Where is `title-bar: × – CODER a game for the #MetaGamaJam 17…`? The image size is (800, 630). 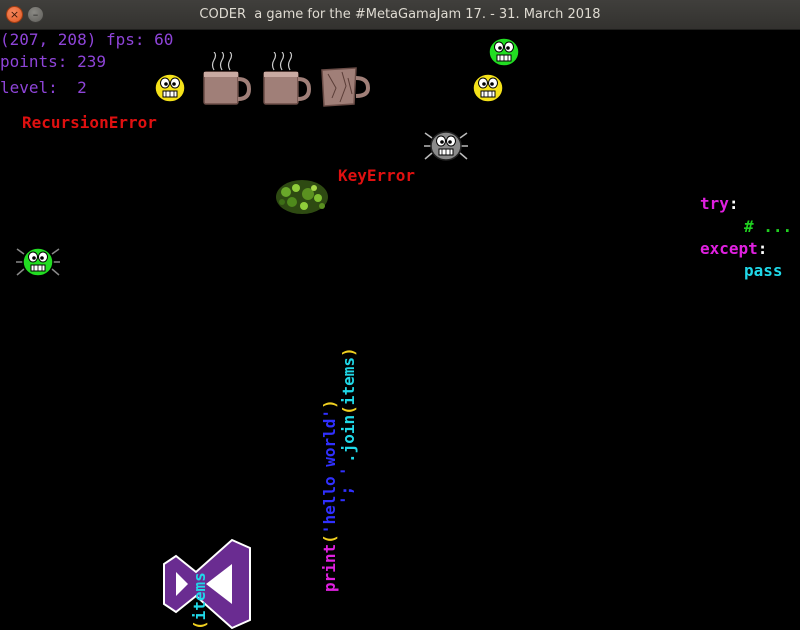 title-bar: × – CODER a game for the #MetaGamaJam 17… is located at coordinates (400, 15).